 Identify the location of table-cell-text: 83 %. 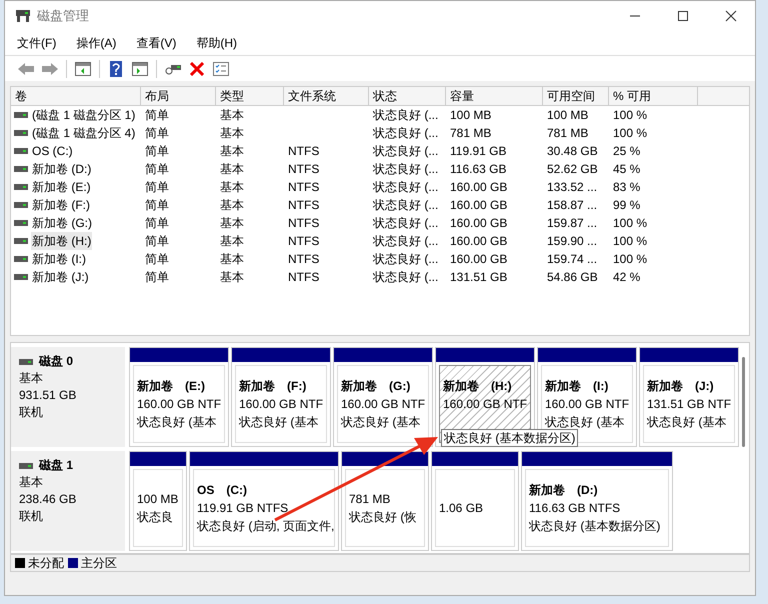
(627, 187).